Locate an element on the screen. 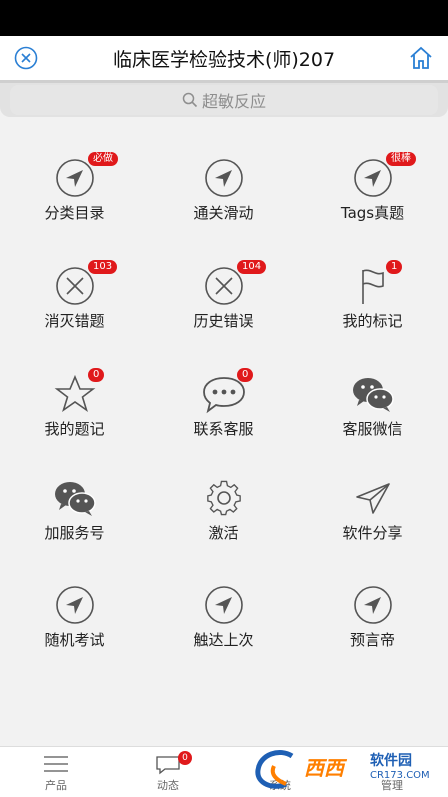  search-box: 超敏反应 is located at coordinates (224, 100).